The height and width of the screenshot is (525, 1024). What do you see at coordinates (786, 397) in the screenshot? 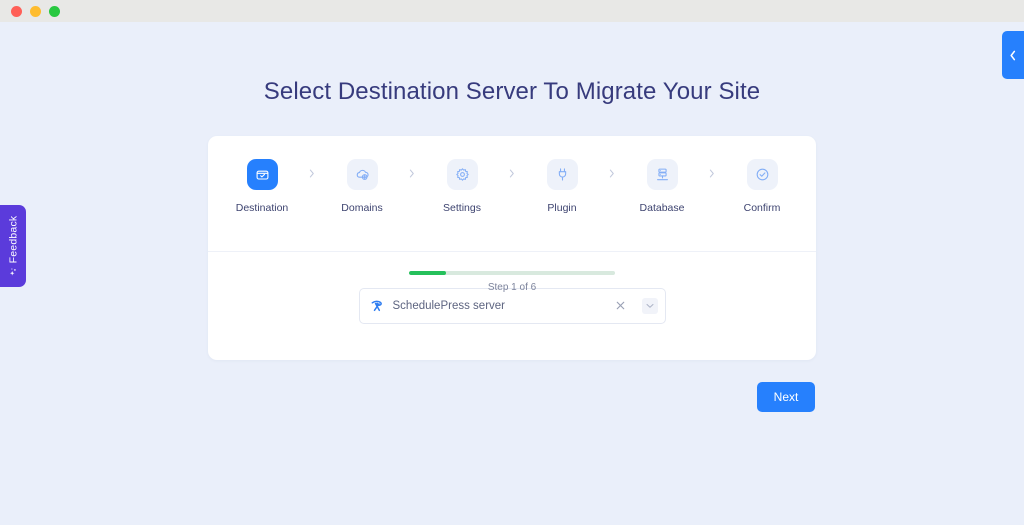
I see `next-button: Next` at bounding box center [786, 397].